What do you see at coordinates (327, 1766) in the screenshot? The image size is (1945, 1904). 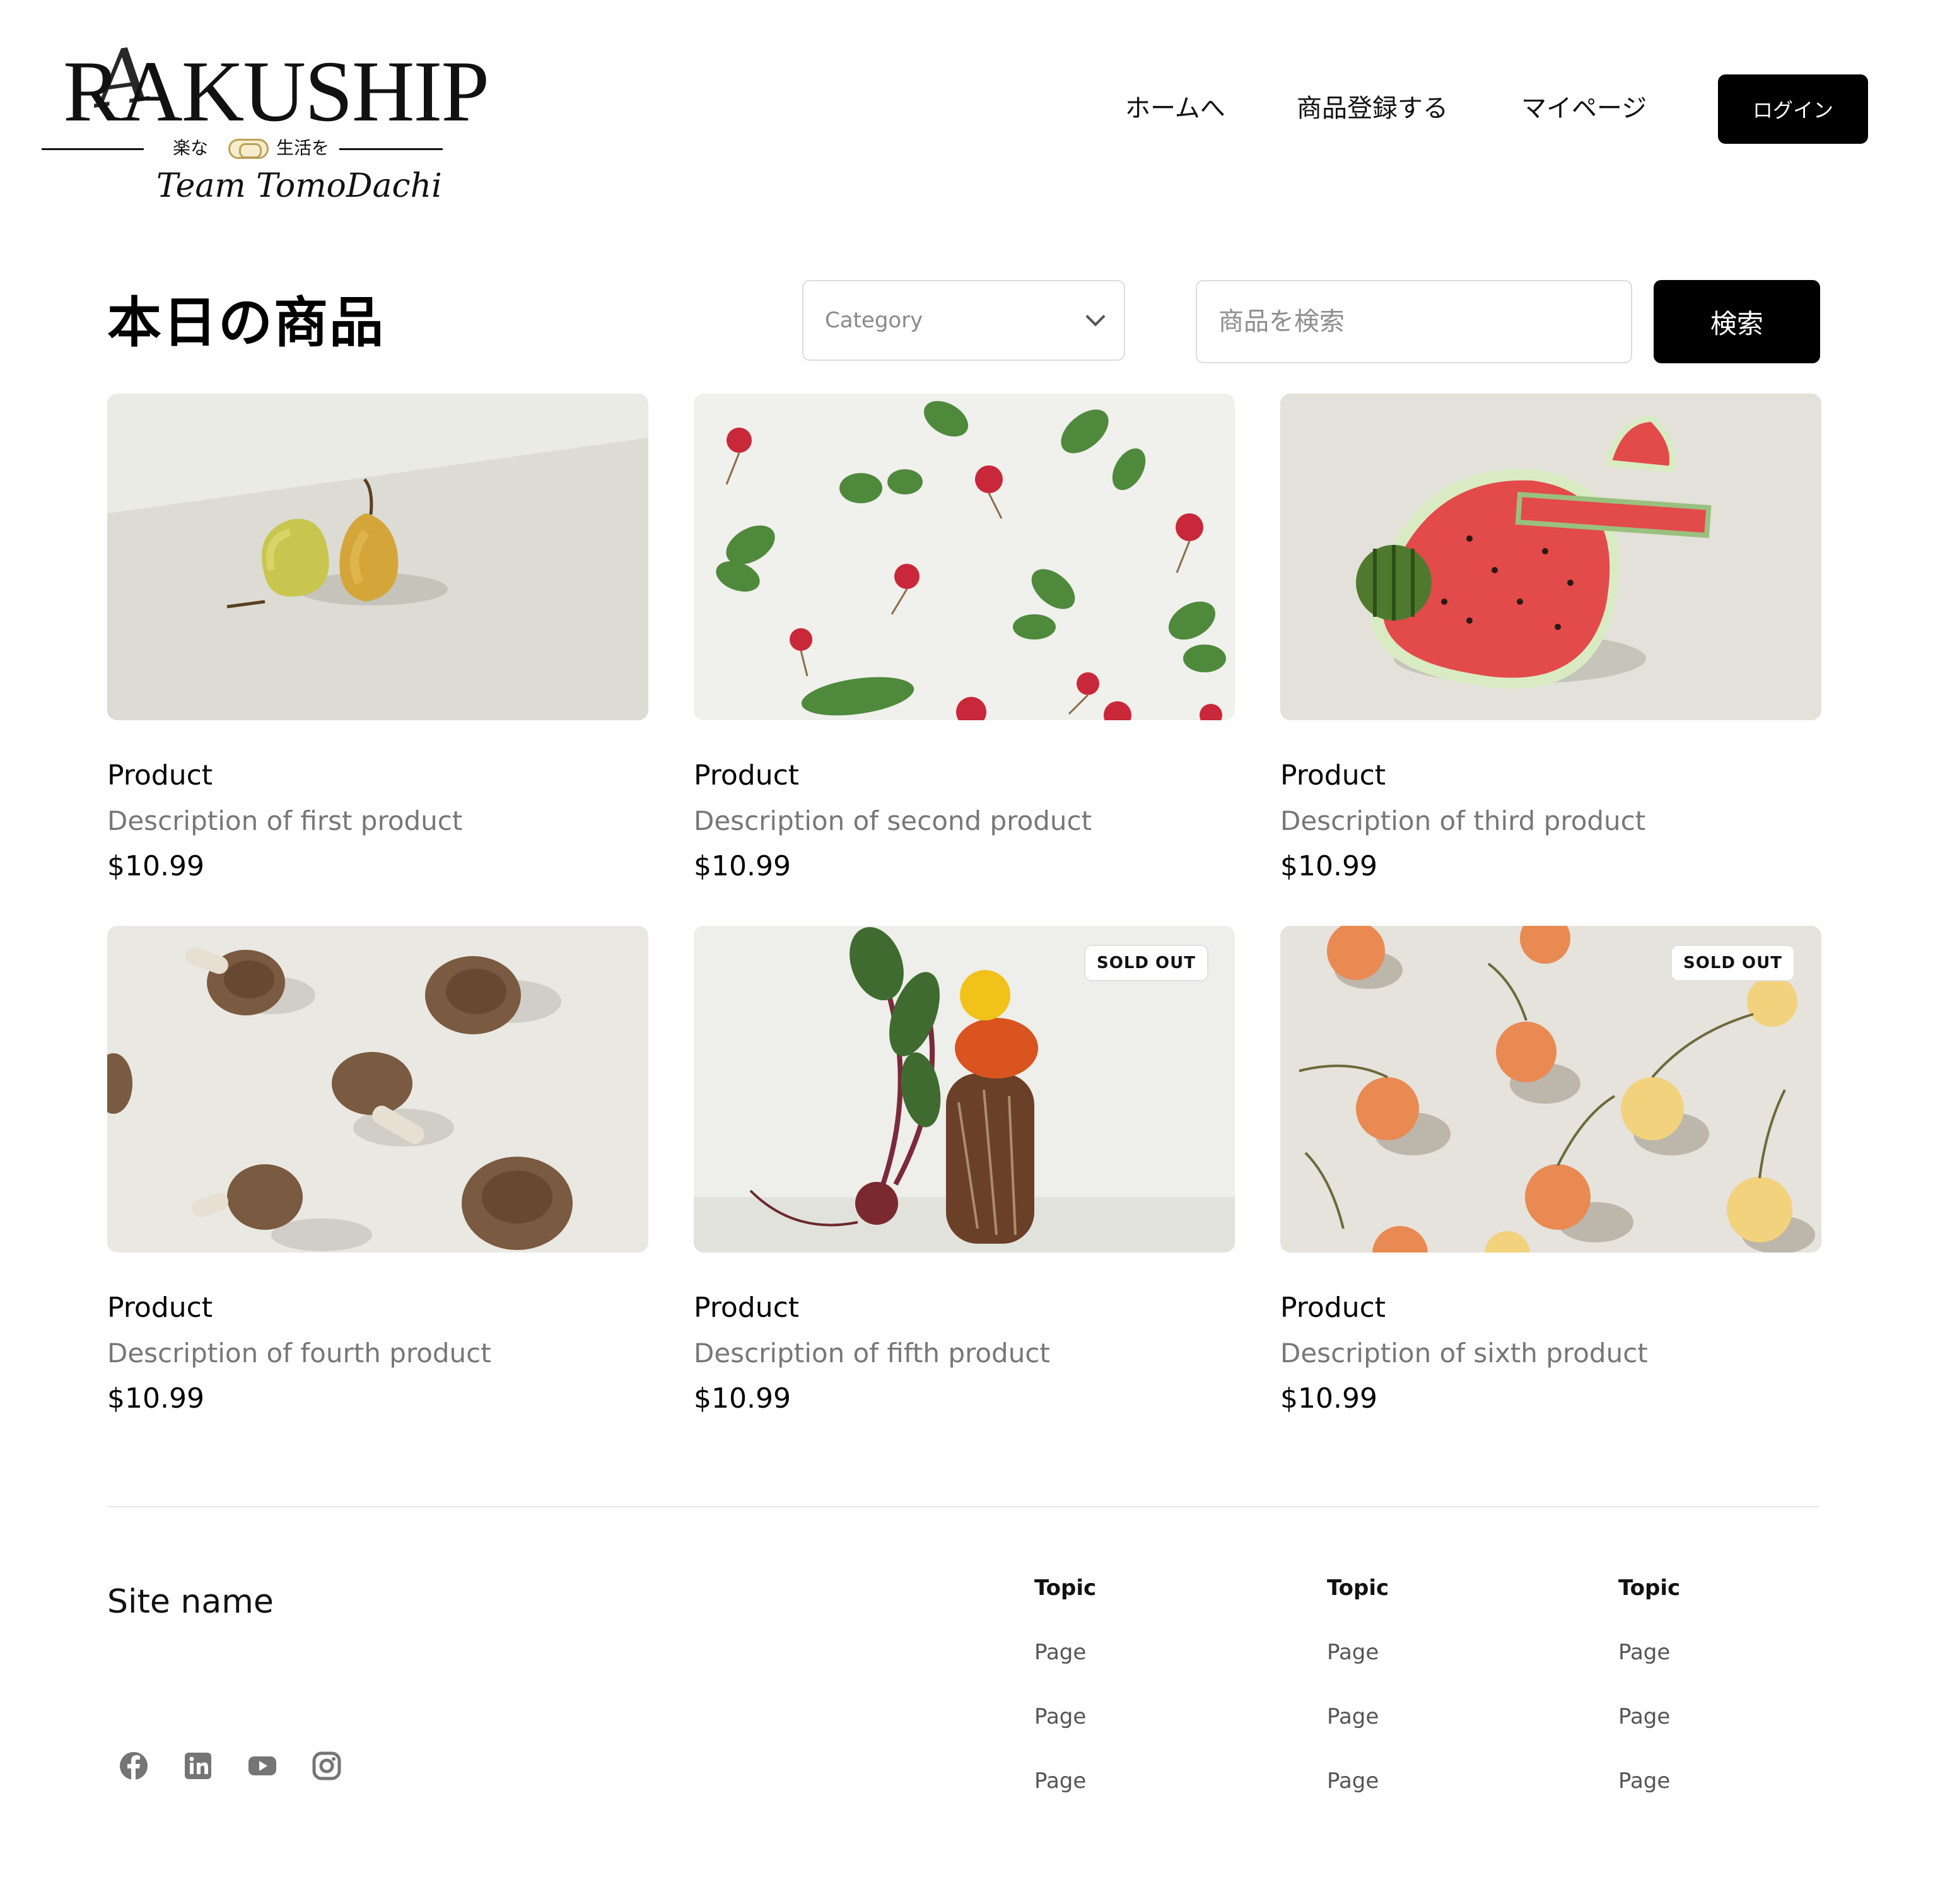 I see `instagram-icon` at bounding box center [327, 1766].